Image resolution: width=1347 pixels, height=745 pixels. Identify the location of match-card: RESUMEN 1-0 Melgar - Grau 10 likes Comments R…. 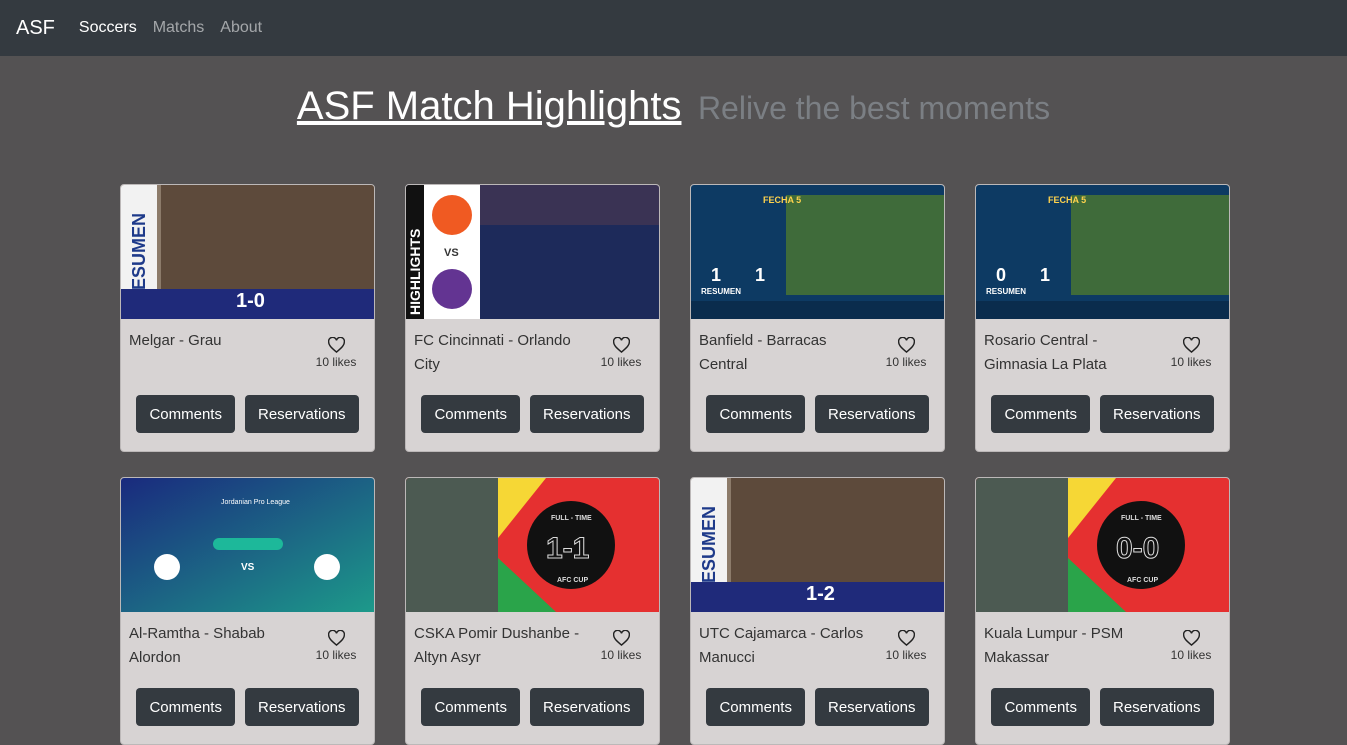
(247, 318).